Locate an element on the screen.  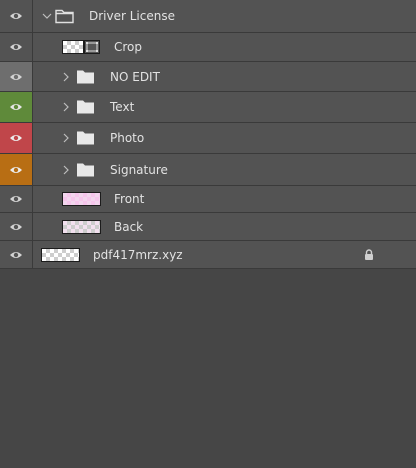
layer-name: NO EDIT is located at coordinates (135, 76).